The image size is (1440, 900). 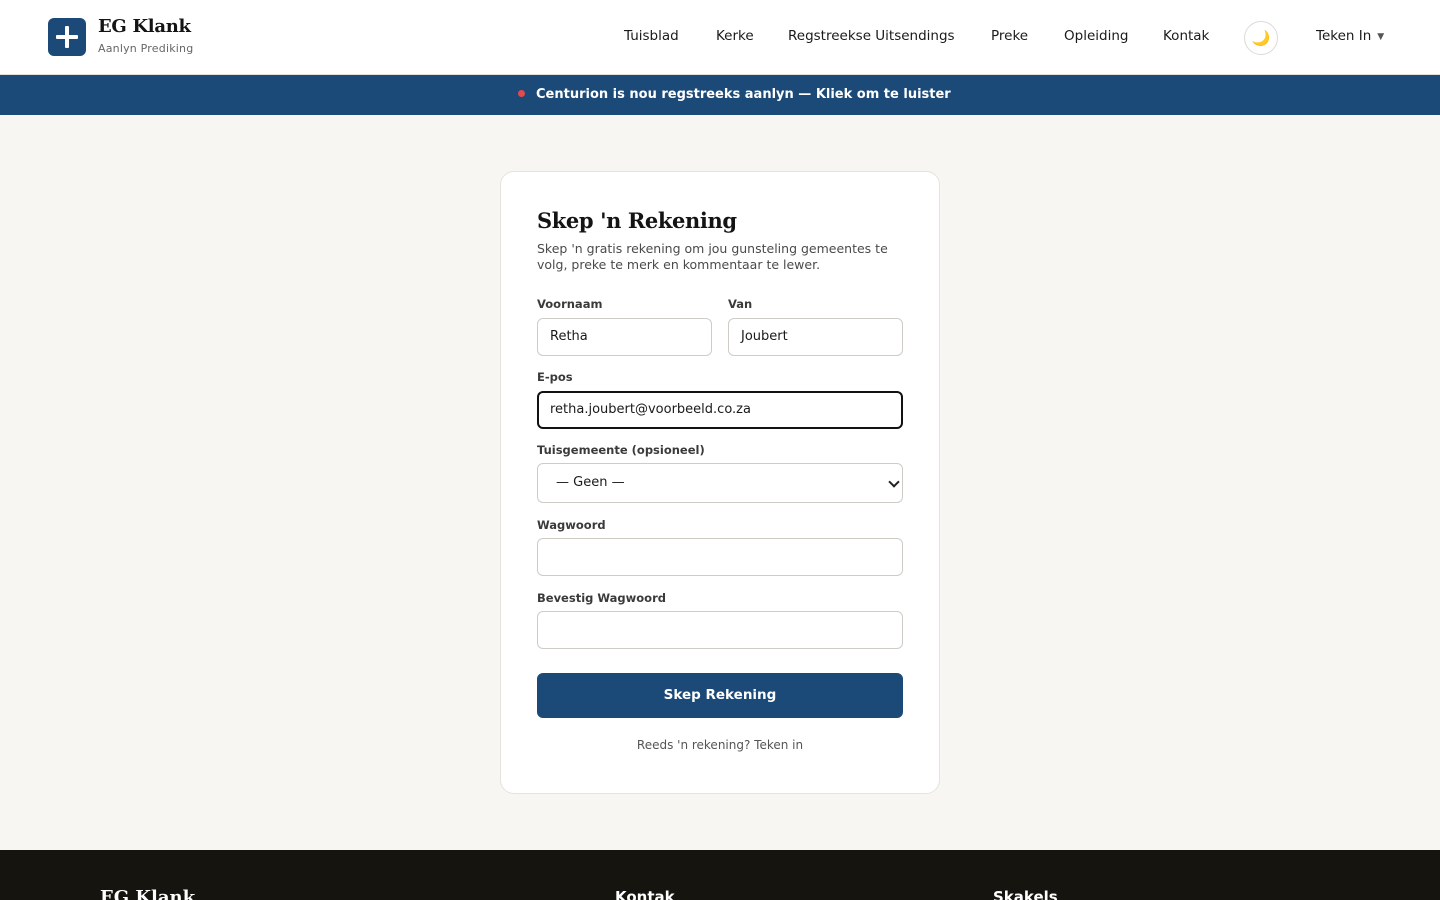 I want to click on brand-title: EG Klank, so click(x=144, y=26).